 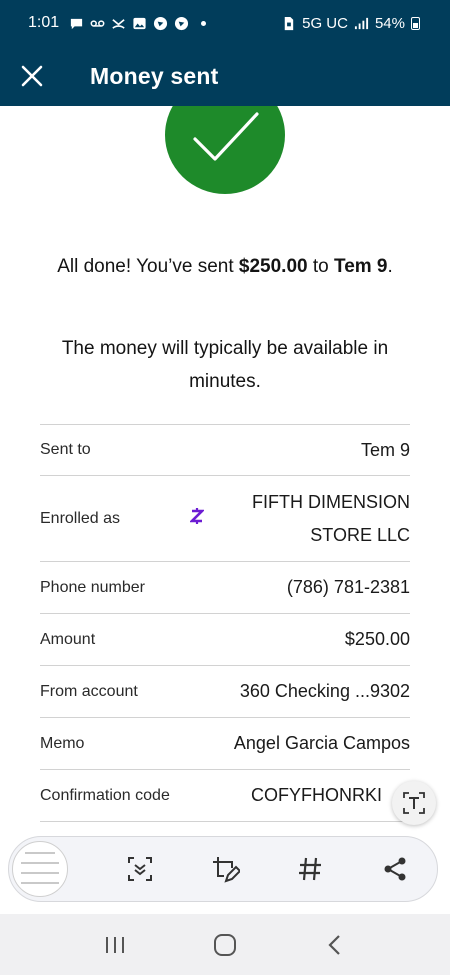 I want to click on back-button, so click(x=335, y=945).